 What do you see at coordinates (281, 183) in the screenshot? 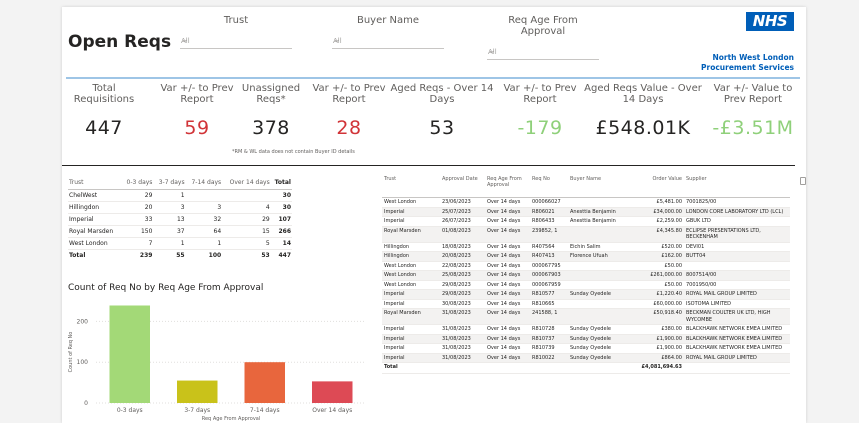
I see `matrix-header: Total` at bounding box center [281, 183].